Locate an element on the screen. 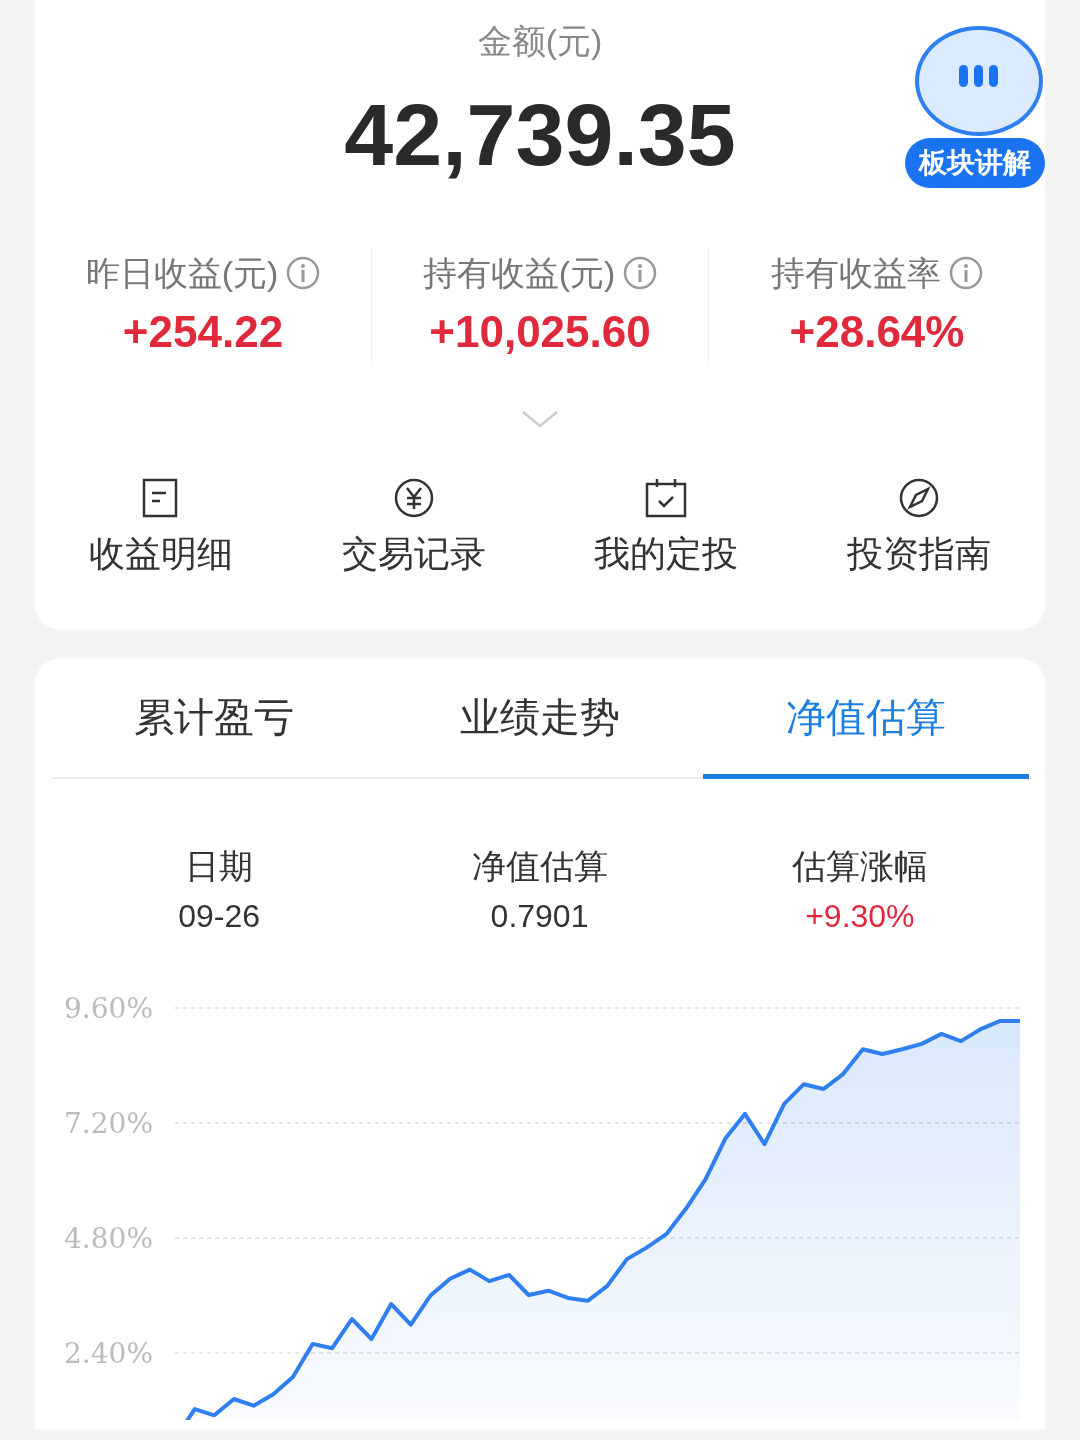 This screenshot has width=1080, height=1440. y-axis-label: 7.20% is located at coordinates (108, 1123).